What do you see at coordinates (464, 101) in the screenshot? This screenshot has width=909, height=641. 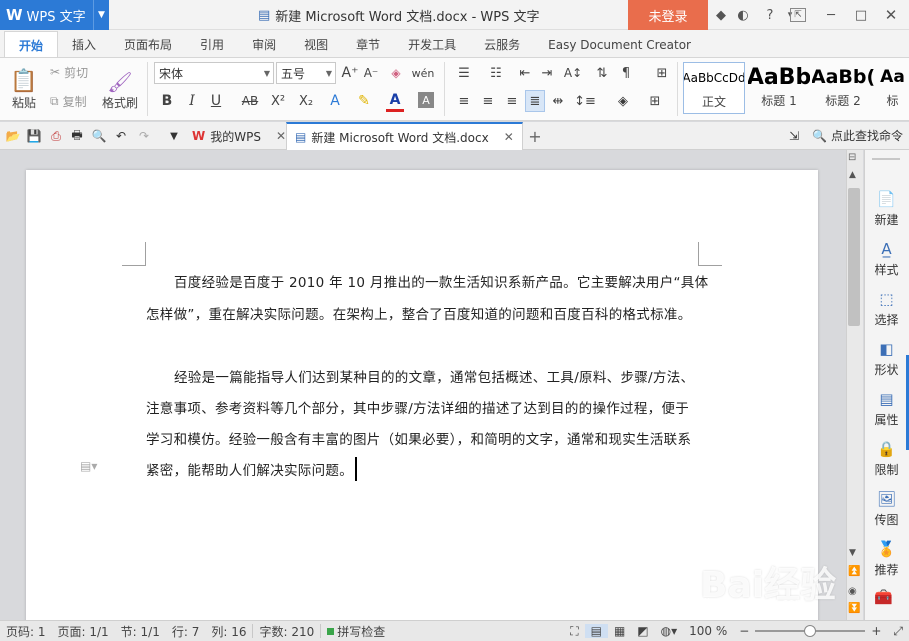 I see `align-left-icon: ≡` at bounding box center [464, 101].